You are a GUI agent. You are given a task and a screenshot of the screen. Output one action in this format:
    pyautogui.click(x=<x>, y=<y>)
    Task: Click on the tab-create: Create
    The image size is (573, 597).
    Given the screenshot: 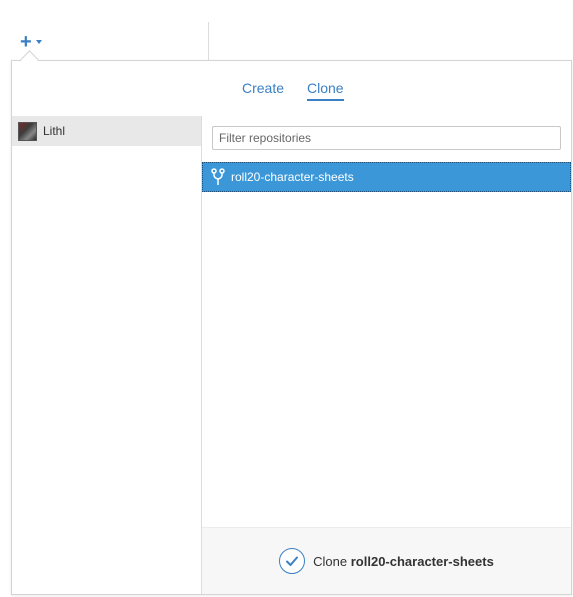 What is the action you would take?
    pyautogui.click(x=263, y=88)
    